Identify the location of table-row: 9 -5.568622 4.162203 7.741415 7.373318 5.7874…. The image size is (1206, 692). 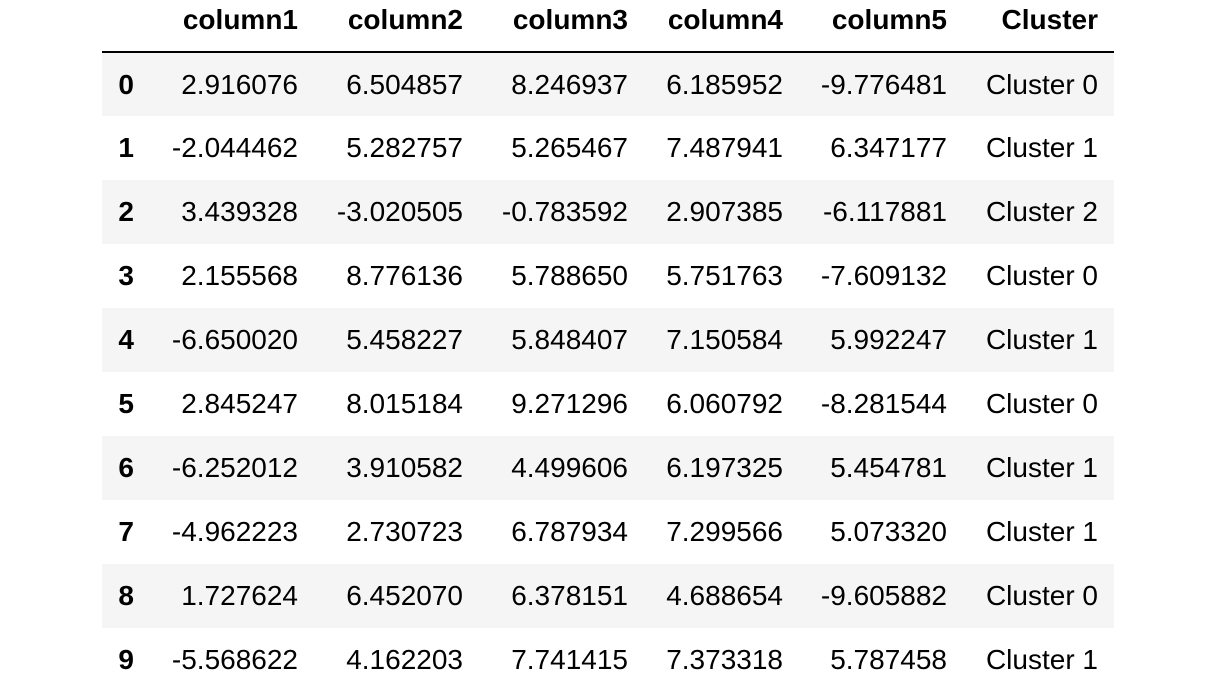
(608, 660).